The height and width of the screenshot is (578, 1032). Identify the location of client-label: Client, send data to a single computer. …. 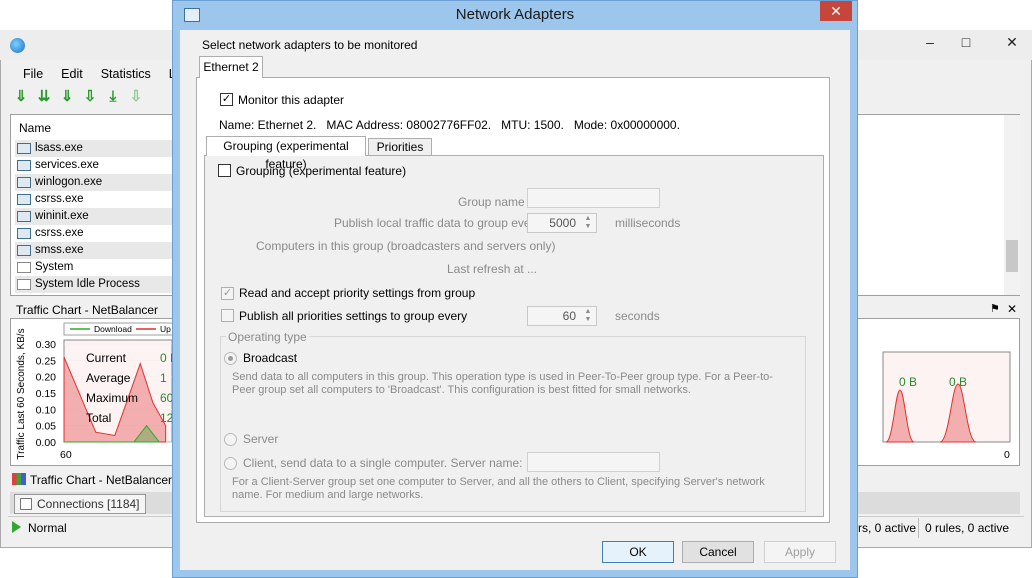
(383, 463).